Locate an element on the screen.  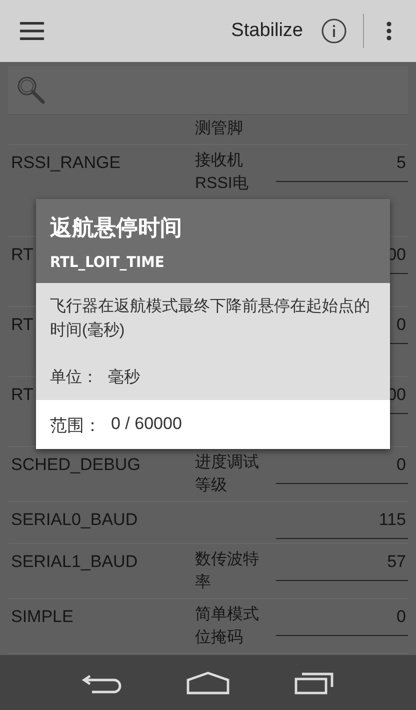
param-description: 简单模式位掩码 is located at coordinates (227, 626).